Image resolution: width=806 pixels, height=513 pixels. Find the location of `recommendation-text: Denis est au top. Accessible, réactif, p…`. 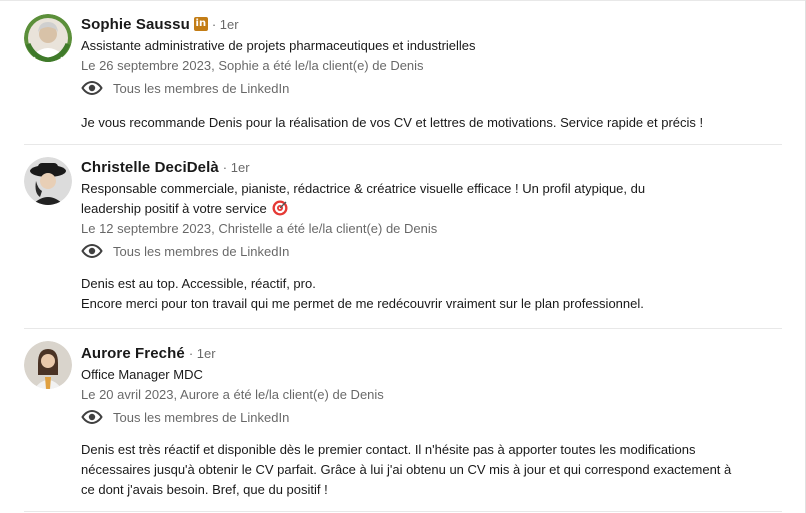

recommendation-text: Denis est au top. Accessible, réactif, p… is located at coordinates (428, 294).